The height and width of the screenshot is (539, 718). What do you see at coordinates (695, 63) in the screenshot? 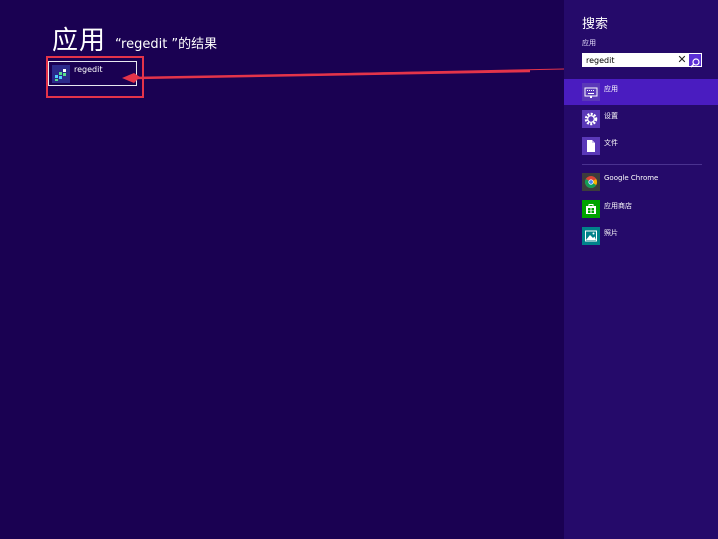
I see `search-icon` at bounding box center [695, 63].